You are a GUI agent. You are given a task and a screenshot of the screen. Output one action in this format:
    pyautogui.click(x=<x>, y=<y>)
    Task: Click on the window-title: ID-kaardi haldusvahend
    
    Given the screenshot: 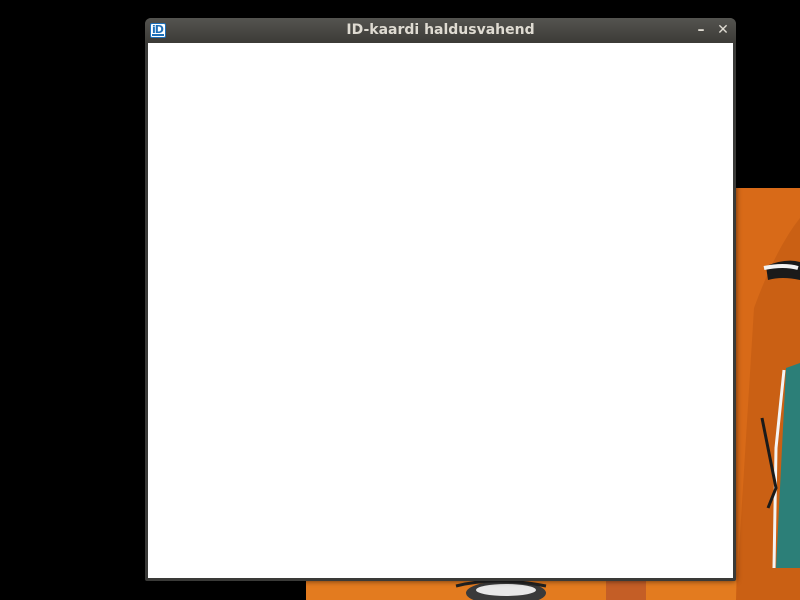 What is the action you would take?
    pyautogui.click(x=440, y=30)
    